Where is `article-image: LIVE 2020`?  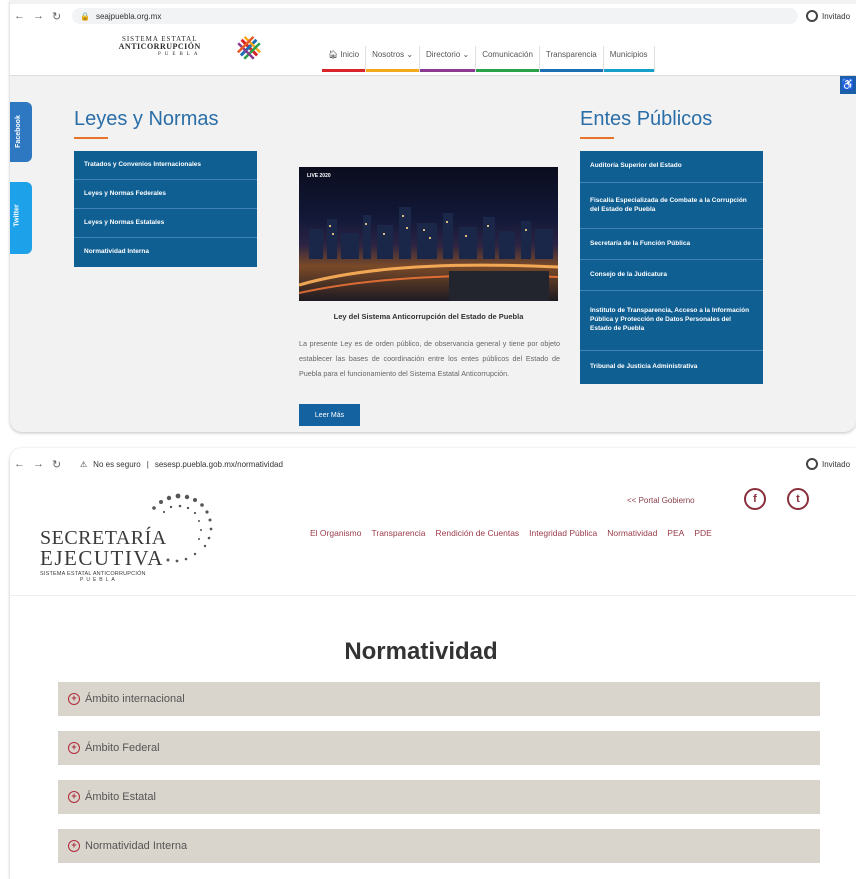 article-image: LIVE 2020 is located at coordinates (428, 234).